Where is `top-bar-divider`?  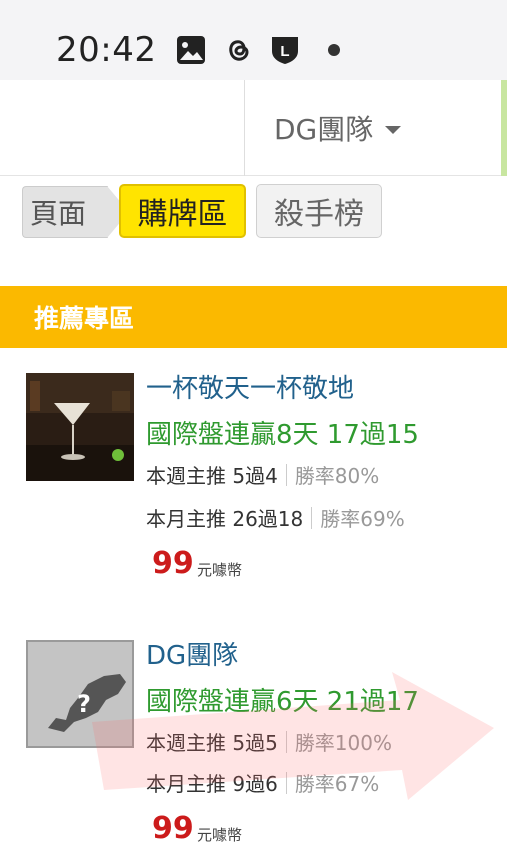
top-bar-divider is located at coordinates (244, 128).